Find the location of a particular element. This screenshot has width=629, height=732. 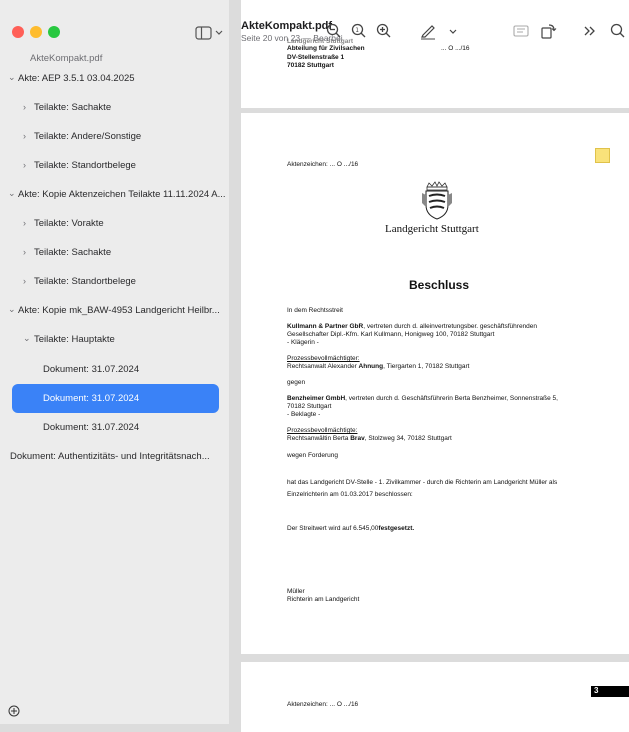

outline-item: ⌄ Akte: AEP 3.5.1 03.04.2025 is located at coordinates (114, 80).